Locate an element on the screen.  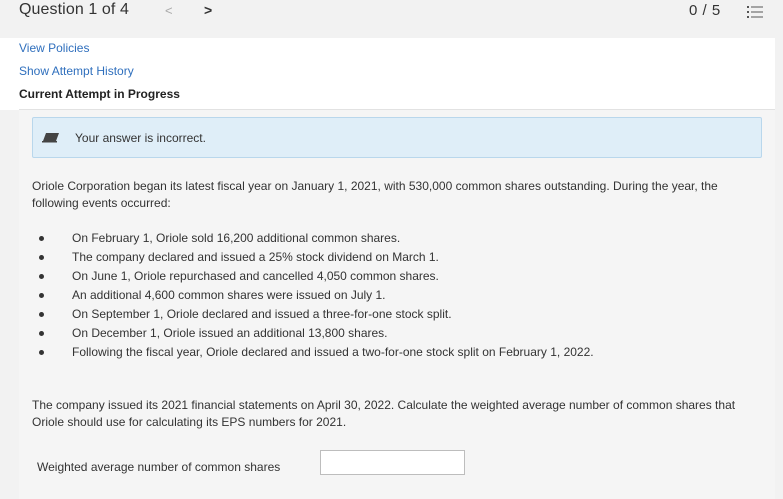
show-attempt-history-link: Show Attempt History is located at coordinates (76, 71).